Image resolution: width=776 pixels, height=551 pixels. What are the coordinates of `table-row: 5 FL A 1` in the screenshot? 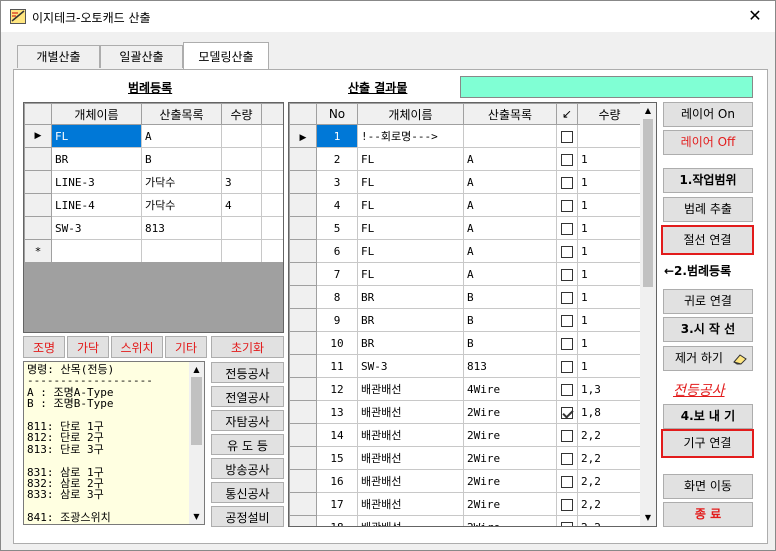 It's located at (465, 228).